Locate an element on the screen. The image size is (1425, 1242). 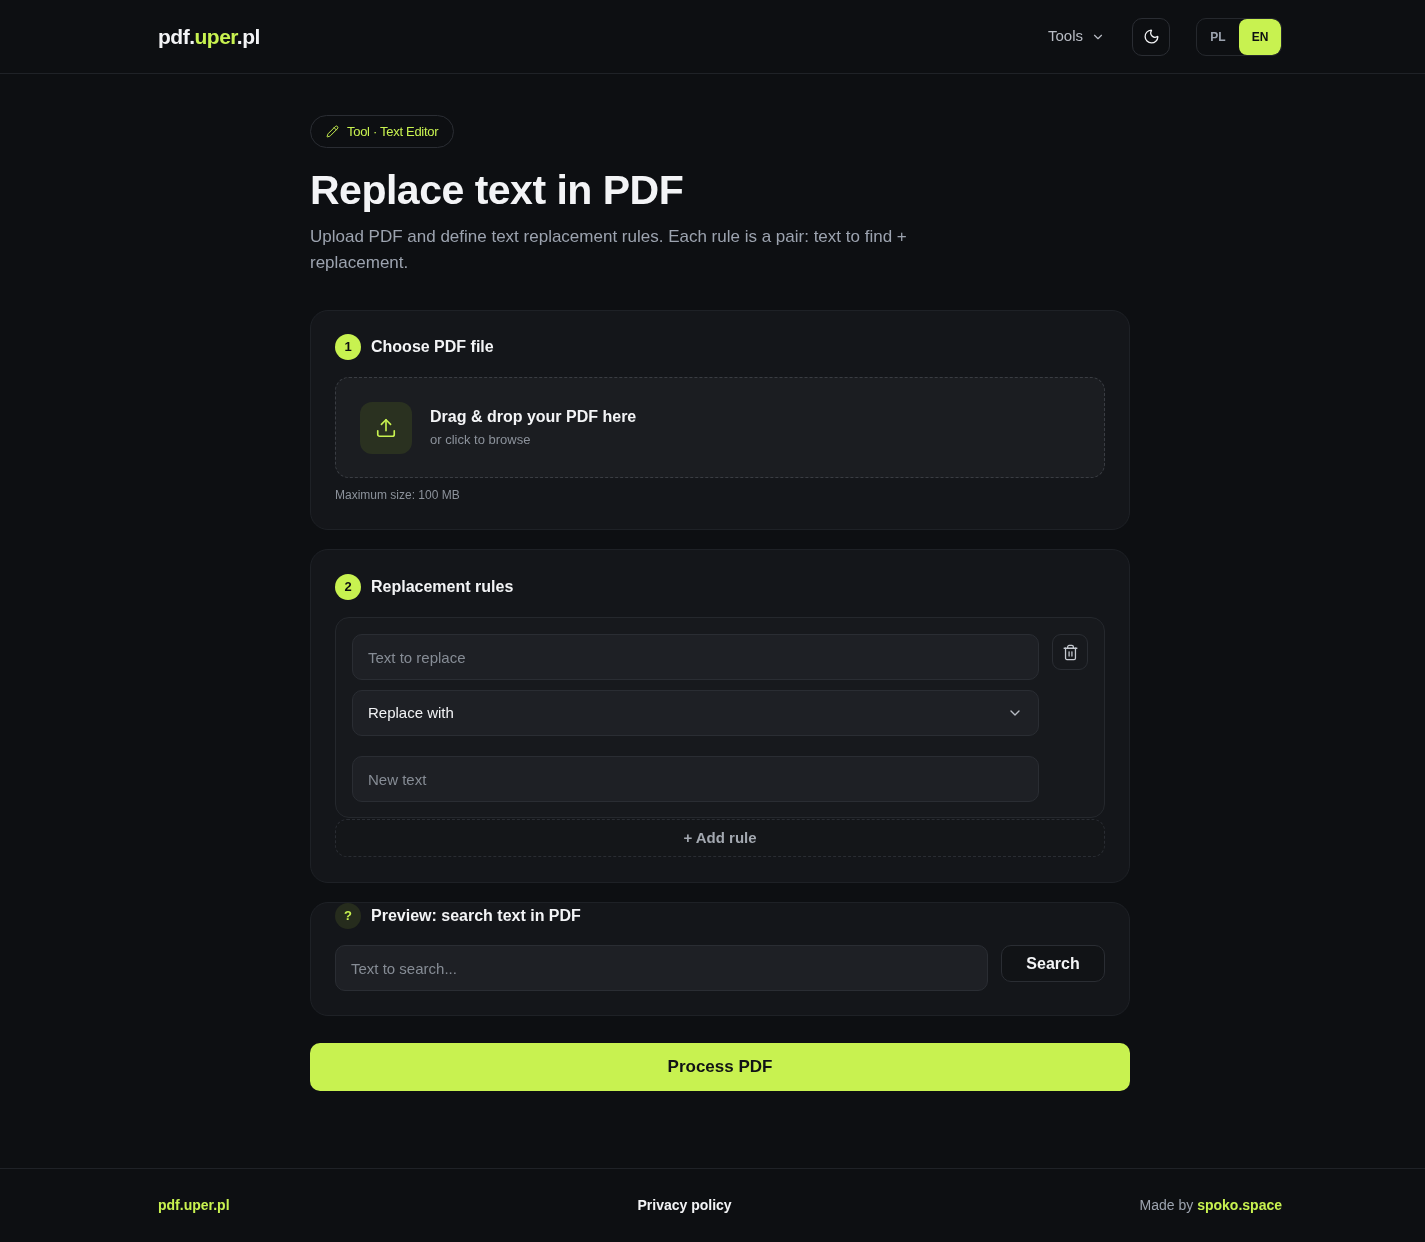
trash-icon is located at coordinates (1070, 652).